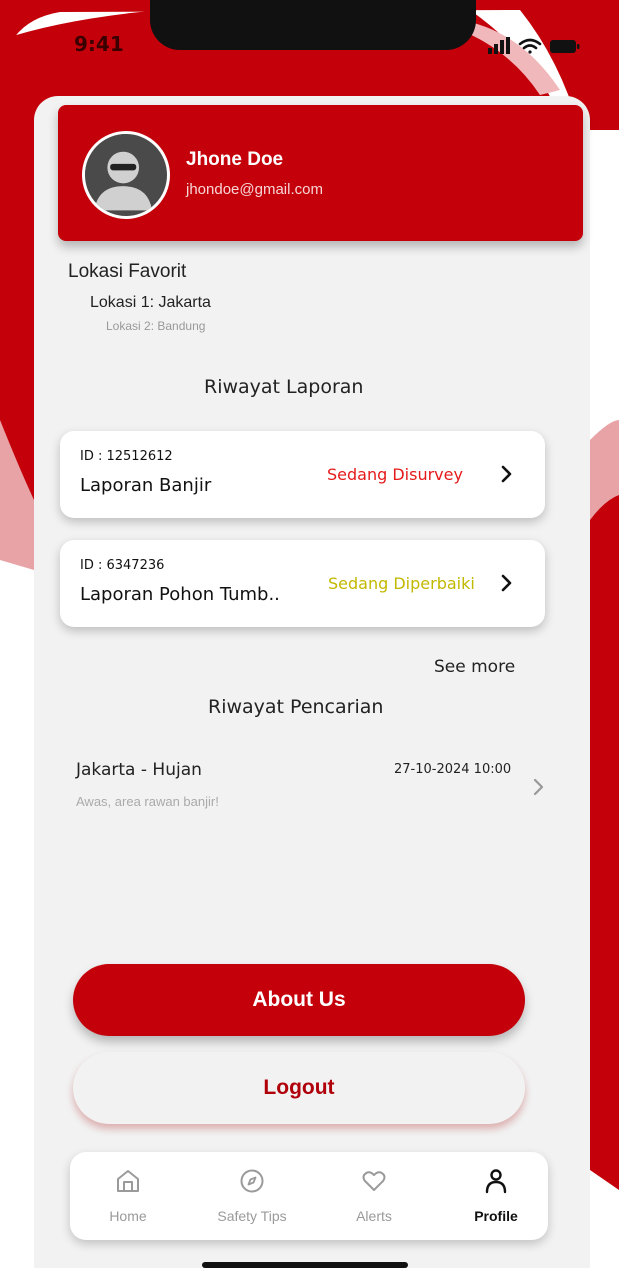 This screenshot has height=1268, width=619. I want to click on see-more-link: See more, so click(474, 667).